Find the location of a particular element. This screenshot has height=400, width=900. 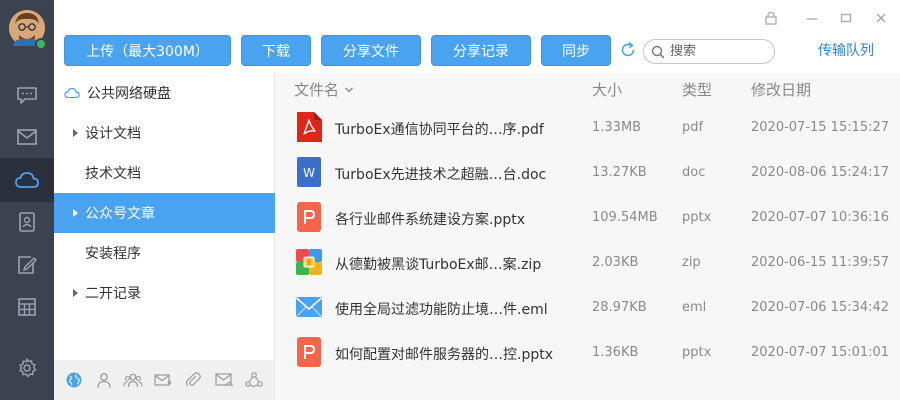

file-modified: 2020-06-15 11:39:57 is located at coordinates (820, 262).